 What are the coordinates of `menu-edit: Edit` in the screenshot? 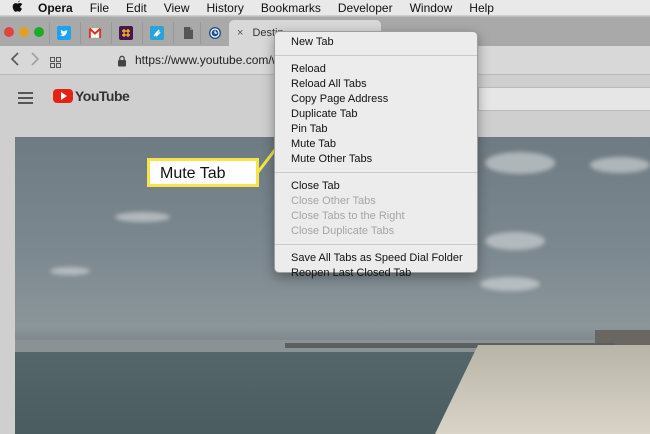 It's located at (136, 8).